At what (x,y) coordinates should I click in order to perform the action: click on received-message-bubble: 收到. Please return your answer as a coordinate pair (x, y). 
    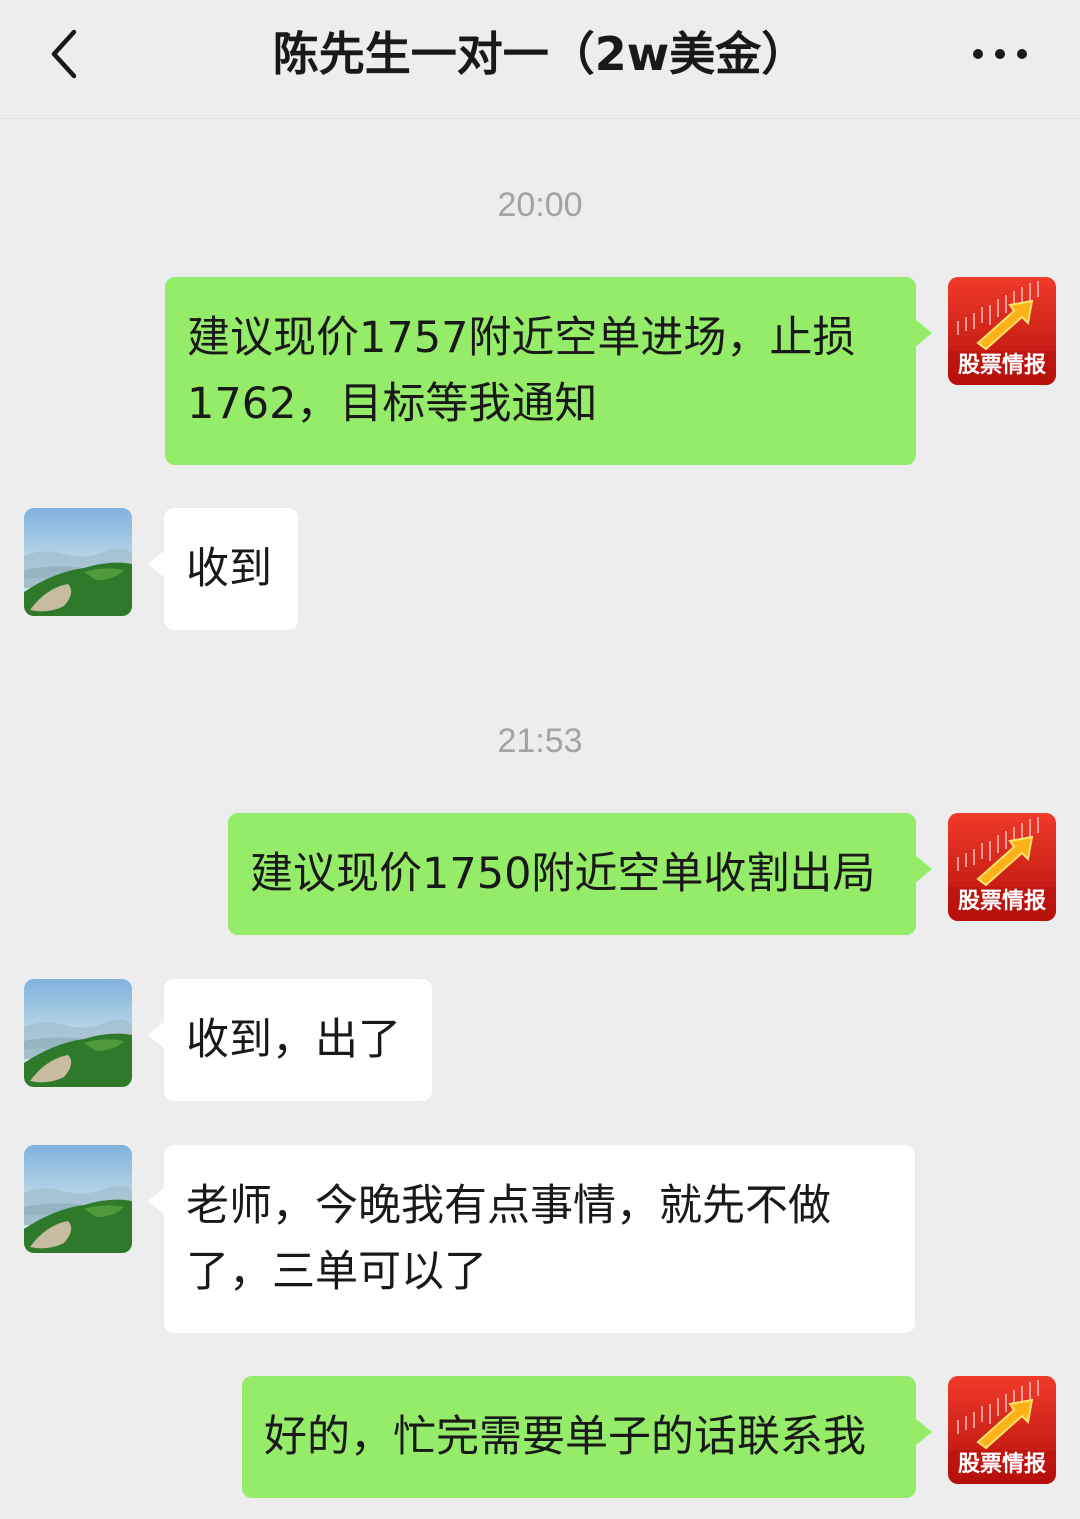
    Looking at the image, I should click on (223, 569).